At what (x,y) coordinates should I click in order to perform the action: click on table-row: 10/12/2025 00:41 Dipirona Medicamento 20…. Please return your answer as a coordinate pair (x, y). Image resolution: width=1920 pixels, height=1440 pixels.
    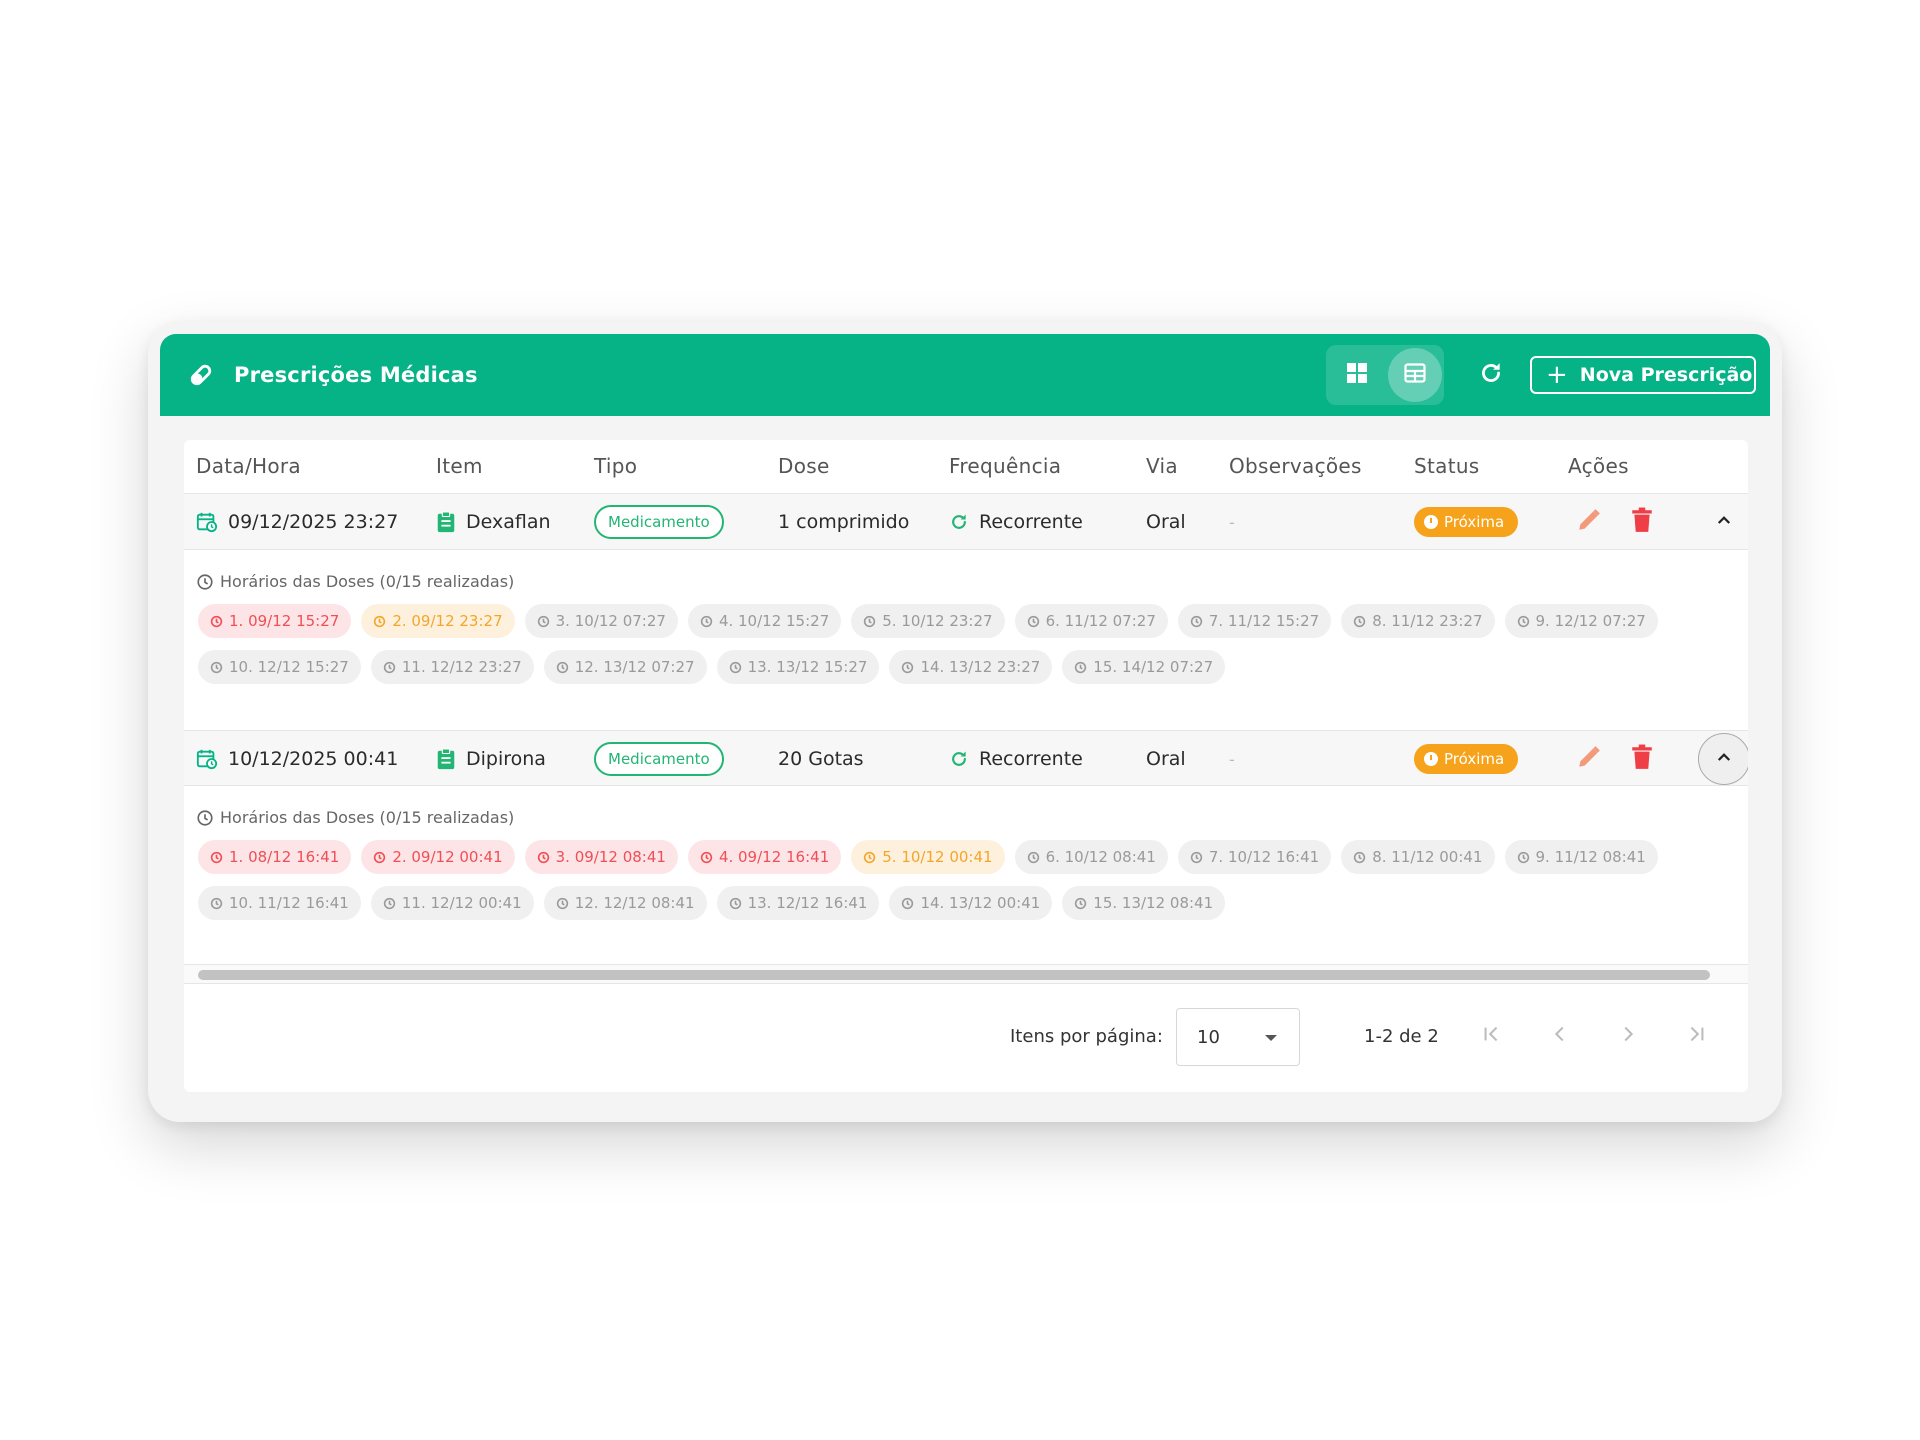
    Looking at the image, I should click on (966, 758).